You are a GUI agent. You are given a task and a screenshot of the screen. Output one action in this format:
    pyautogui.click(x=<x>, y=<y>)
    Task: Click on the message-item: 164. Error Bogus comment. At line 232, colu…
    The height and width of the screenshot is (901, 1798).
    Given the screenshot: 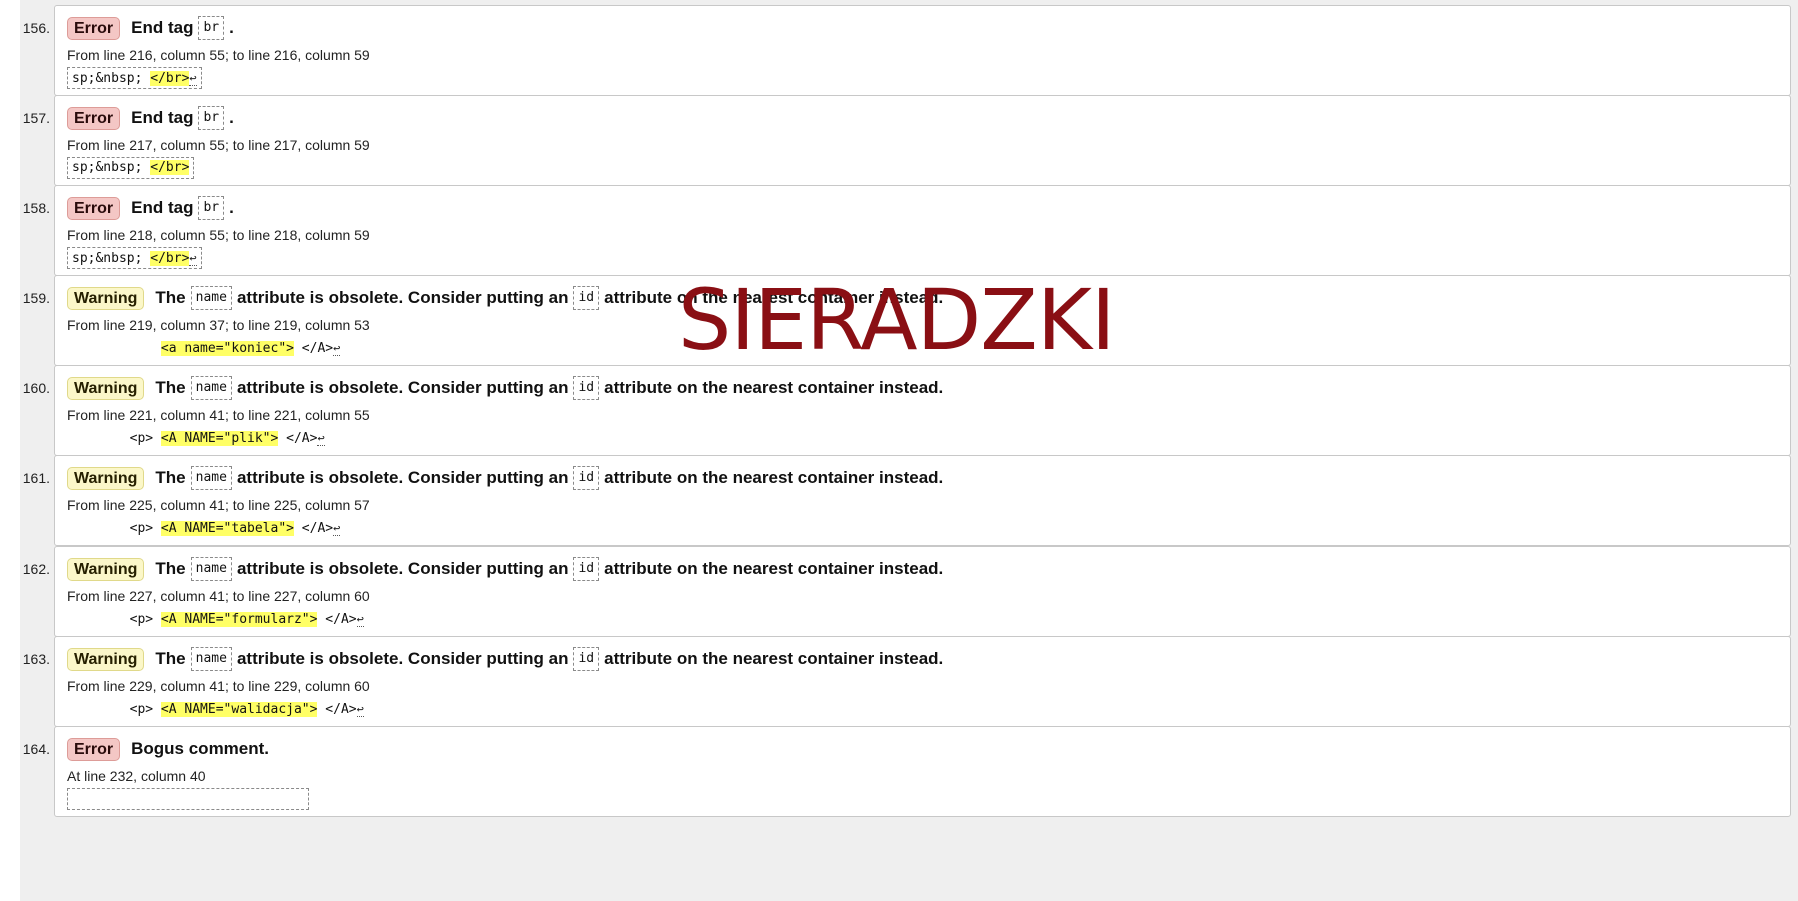 What is the action you would take?
    pyautogui.click(x=909, y=769)
    